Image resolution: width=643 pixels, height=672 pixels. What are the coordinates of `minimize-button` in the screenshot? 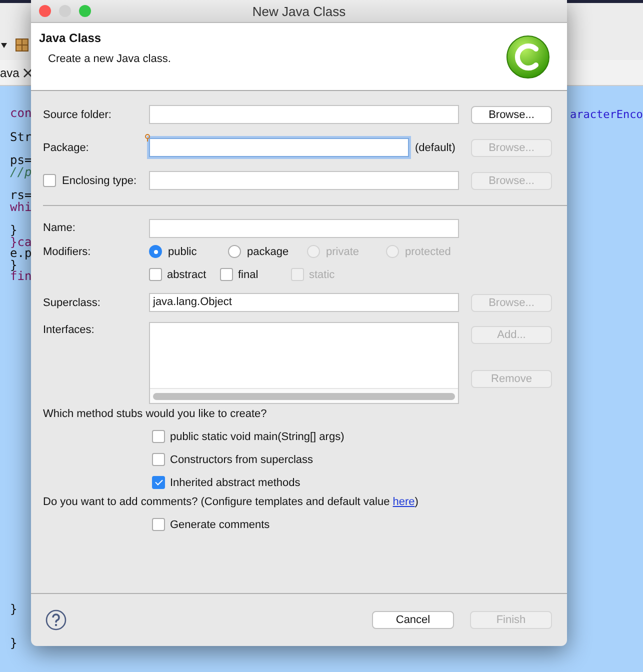 It's located at (65, 11).